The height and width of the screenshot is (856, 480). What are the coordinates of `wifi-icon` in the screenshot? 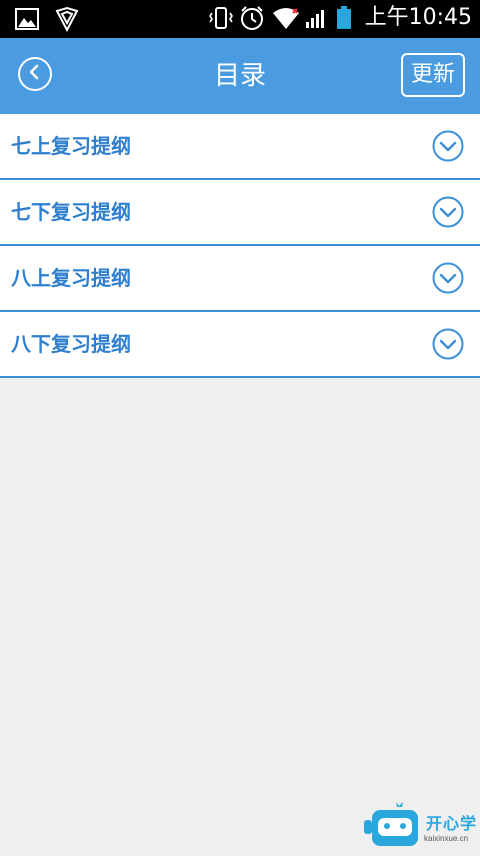 It's located at (285, 18).